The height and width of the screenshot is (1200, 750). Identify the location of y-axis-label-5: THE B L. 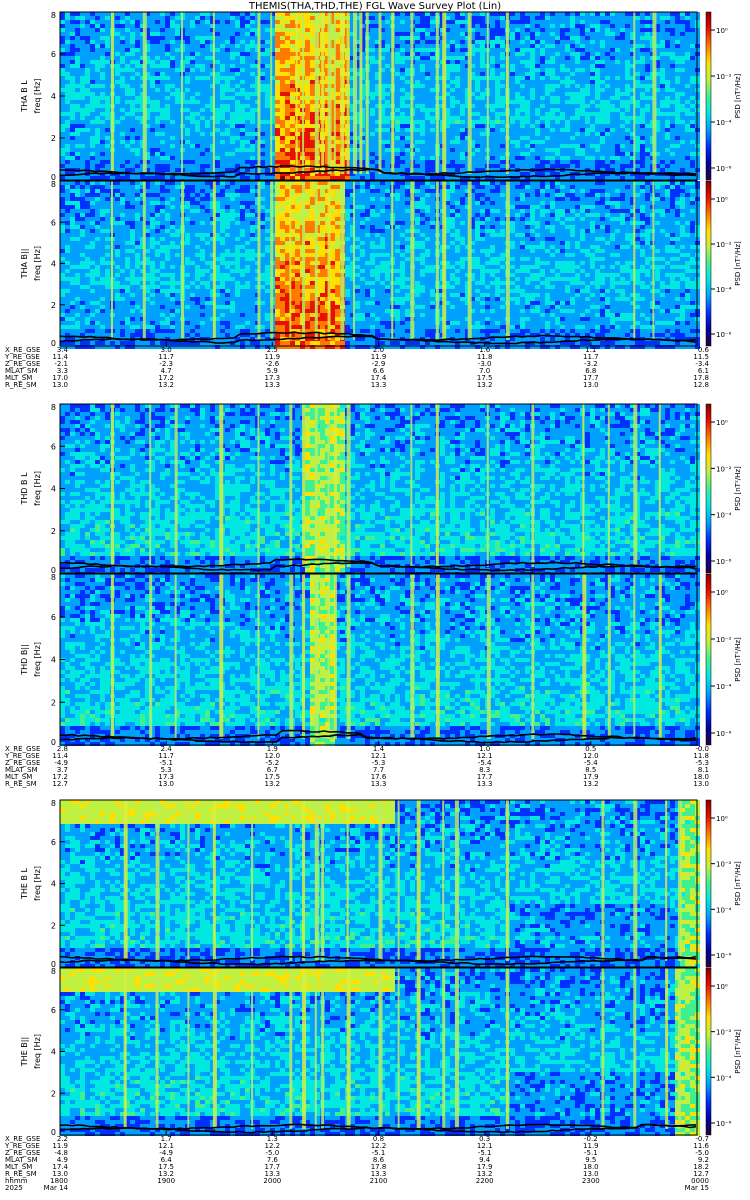
(24, 883).